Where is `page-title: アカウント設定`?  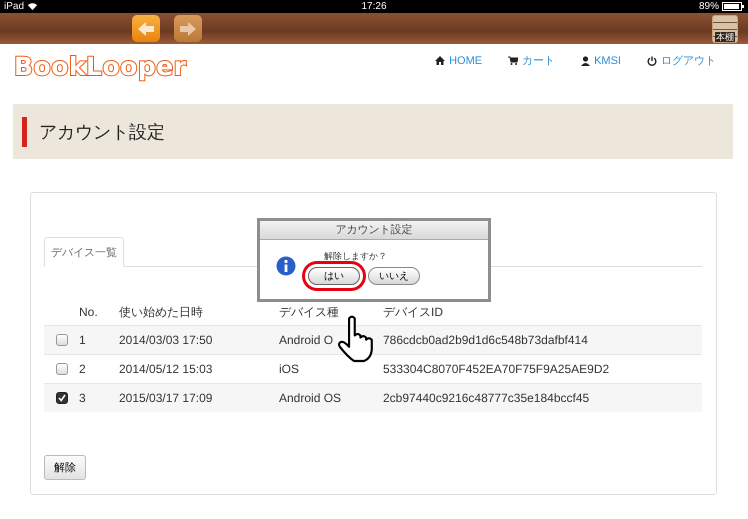
page-title: アカウント設定 is located at coordinates (93, 131).